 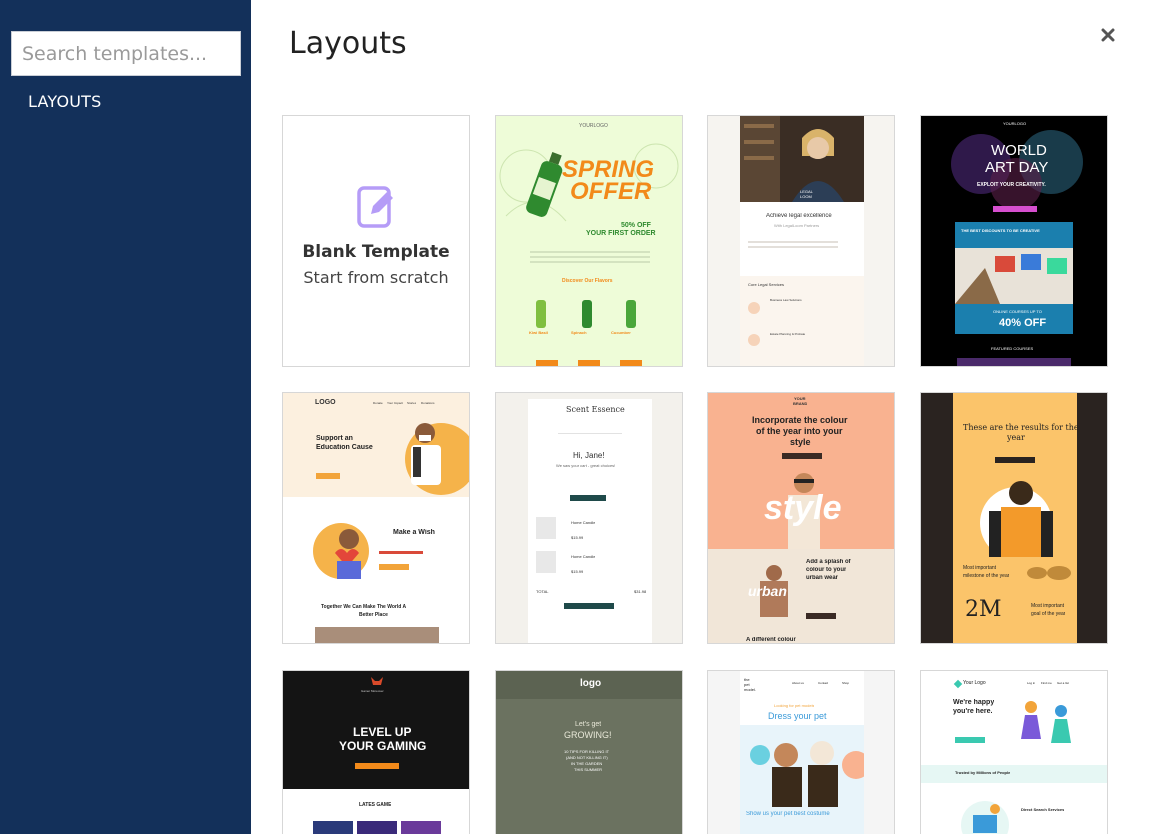 What do you see at coordinates (586, 465) in the screenshot?
I see `scent-sub: We saw your cart - great choices!` at bounding box center [586, 465].